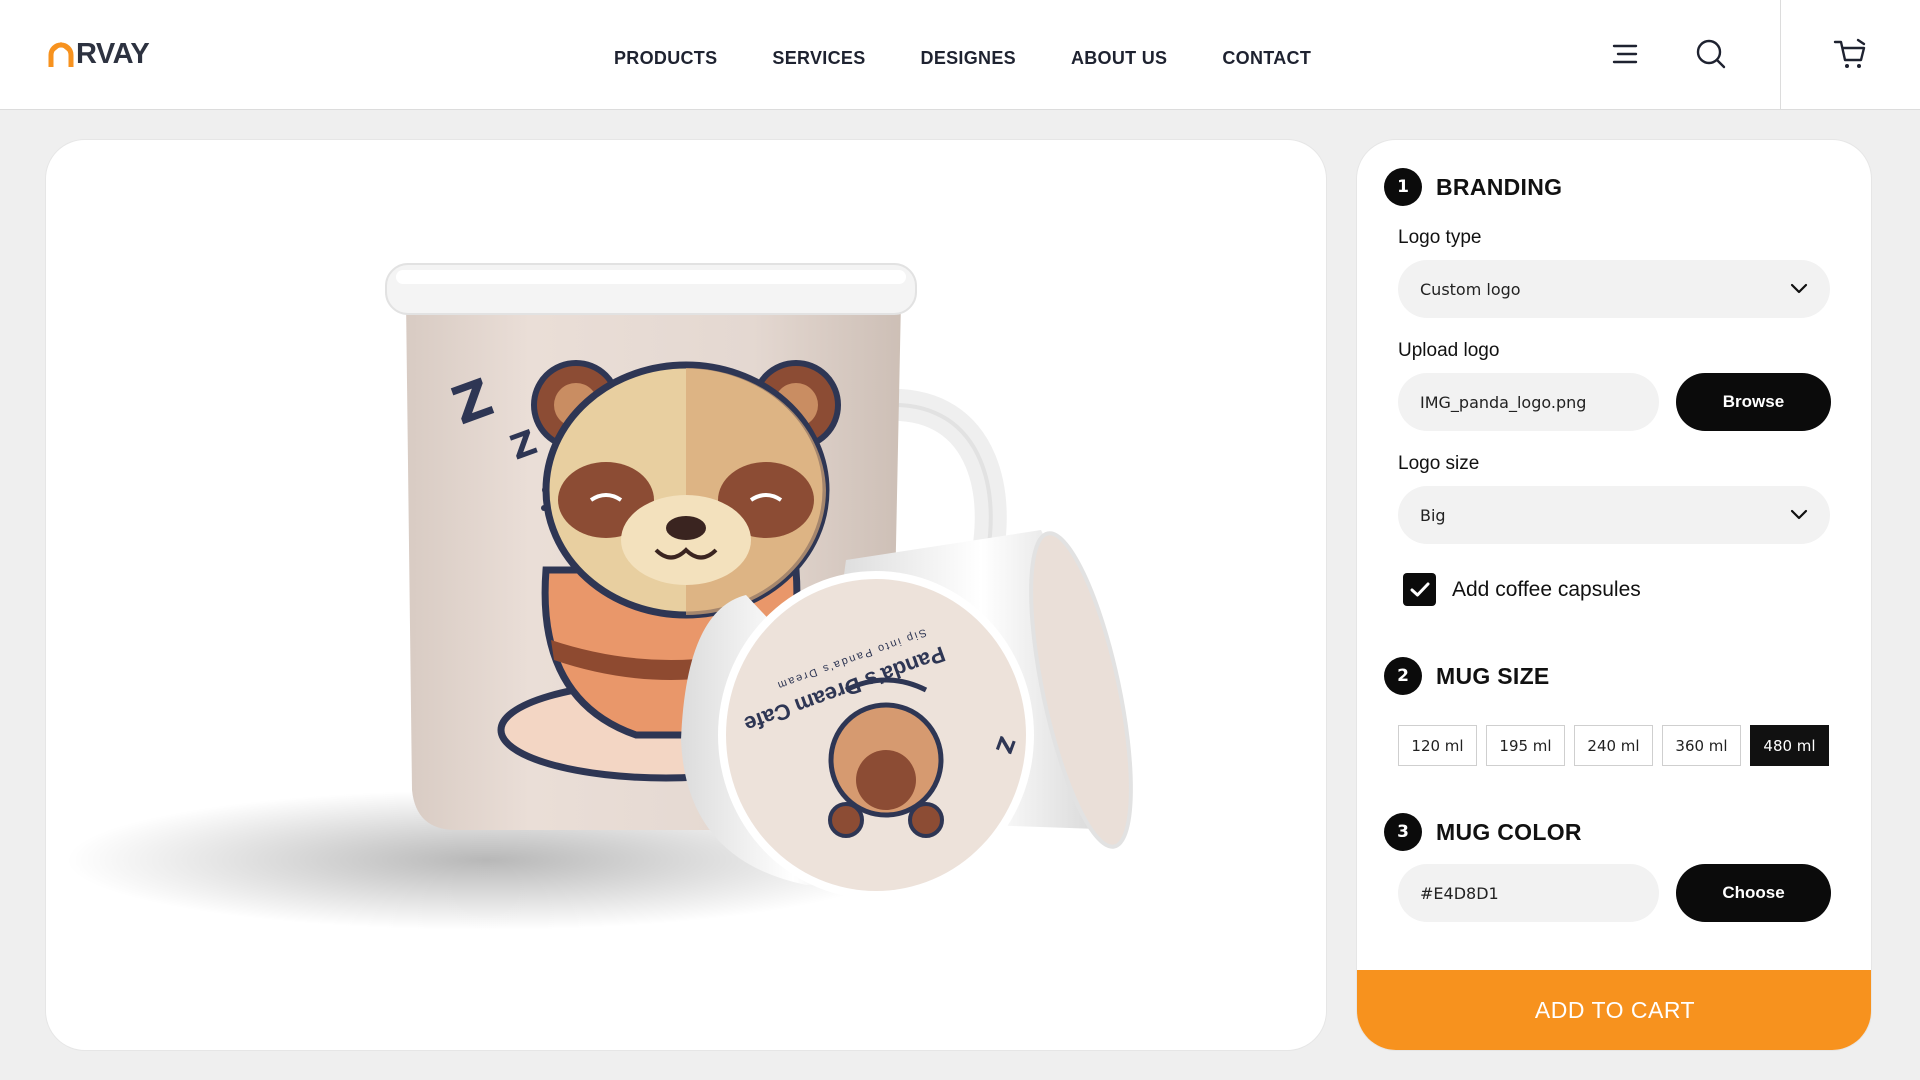 The image size is (1920, 1080). I want to click on section-title: MUG SIZE, so click(1493, 675).